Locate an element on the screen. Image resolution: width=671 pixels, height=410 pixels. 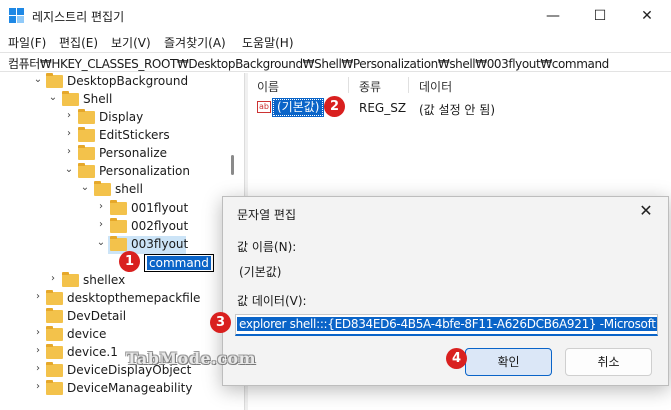
tree-item-personalize: › Personalize is located at coordinates (122, 154).